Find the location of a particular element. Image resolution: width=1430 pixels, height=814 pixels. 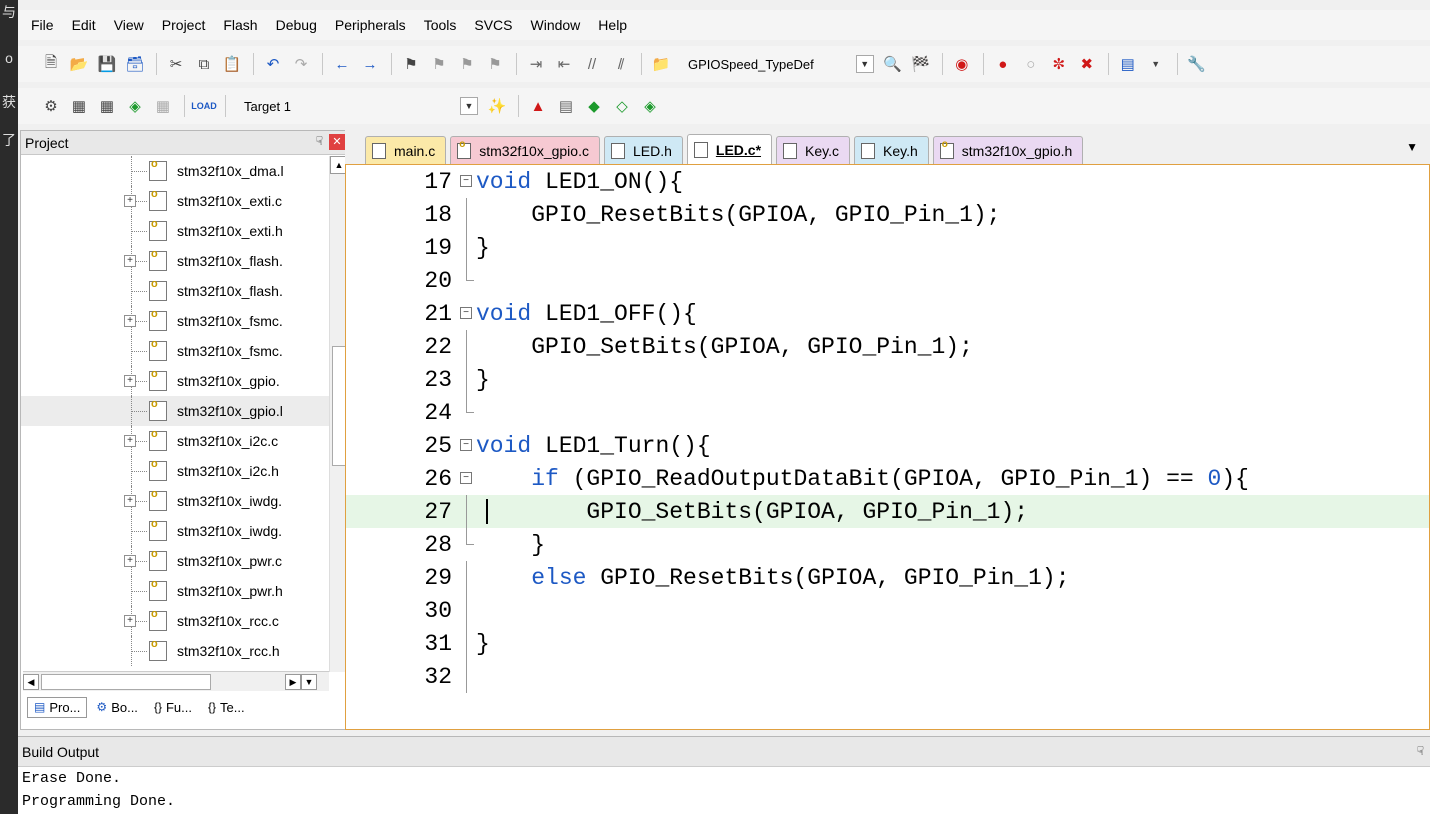

tree-item-file: stm32f10x_iwdg. is located at coordinates (176, 531).